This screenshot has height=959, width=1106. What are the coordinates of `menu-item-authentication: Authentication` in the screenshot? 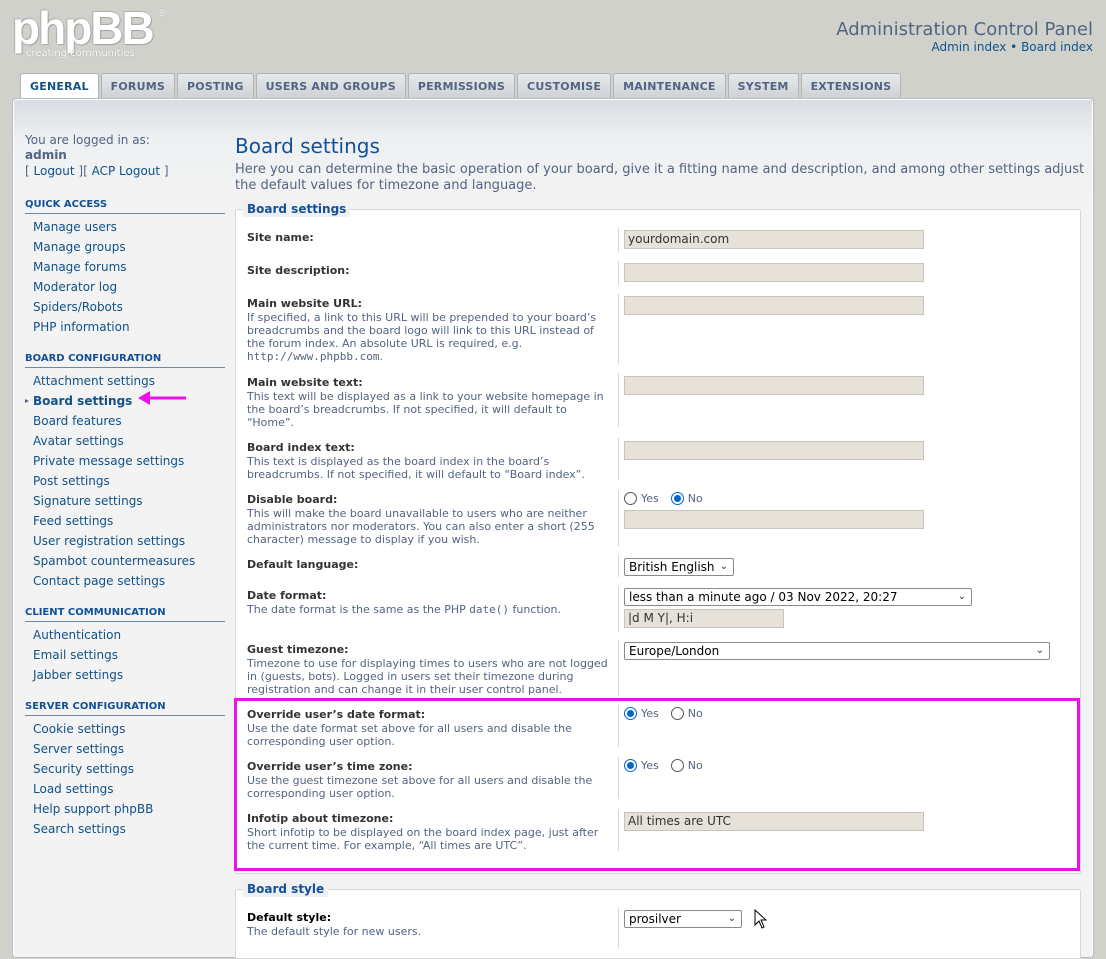 It's located at (125, 635).